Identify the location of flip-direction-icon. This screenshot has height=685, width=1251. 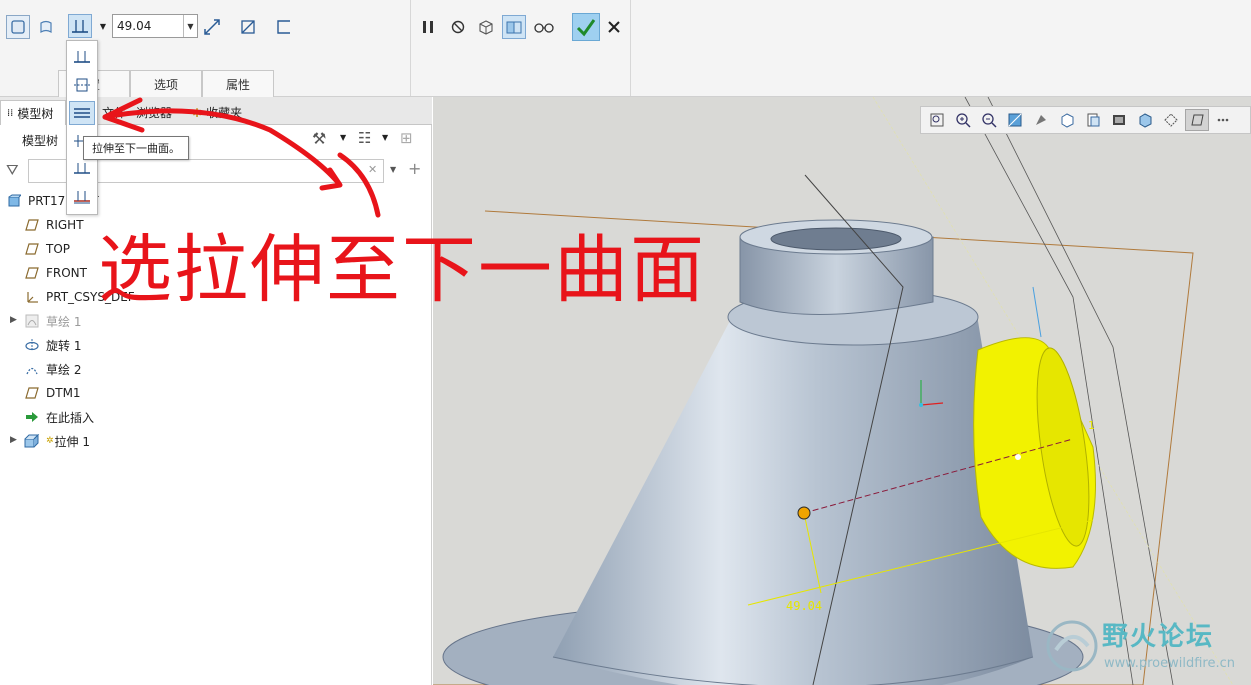
(212, 27).